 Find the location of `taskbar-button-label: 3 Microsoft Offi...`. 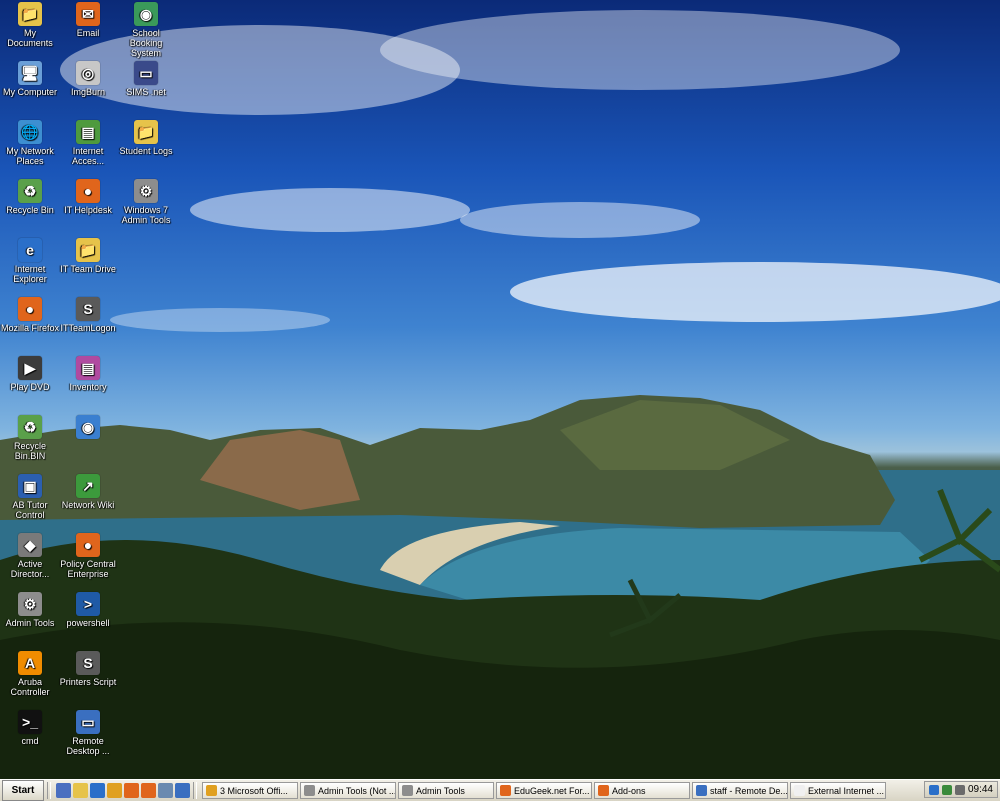

taskbar-button-label: 3 Microsoft Offi... is located at coordinates (254, 790).